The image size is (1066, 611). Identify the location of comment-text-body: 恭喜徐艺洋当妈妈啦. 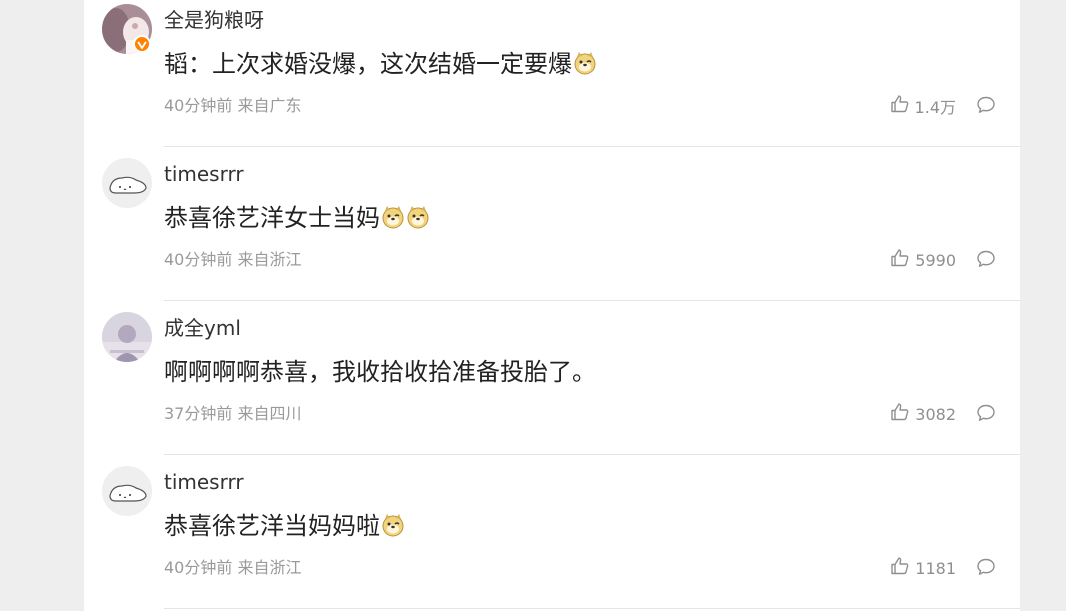
(272, 526).